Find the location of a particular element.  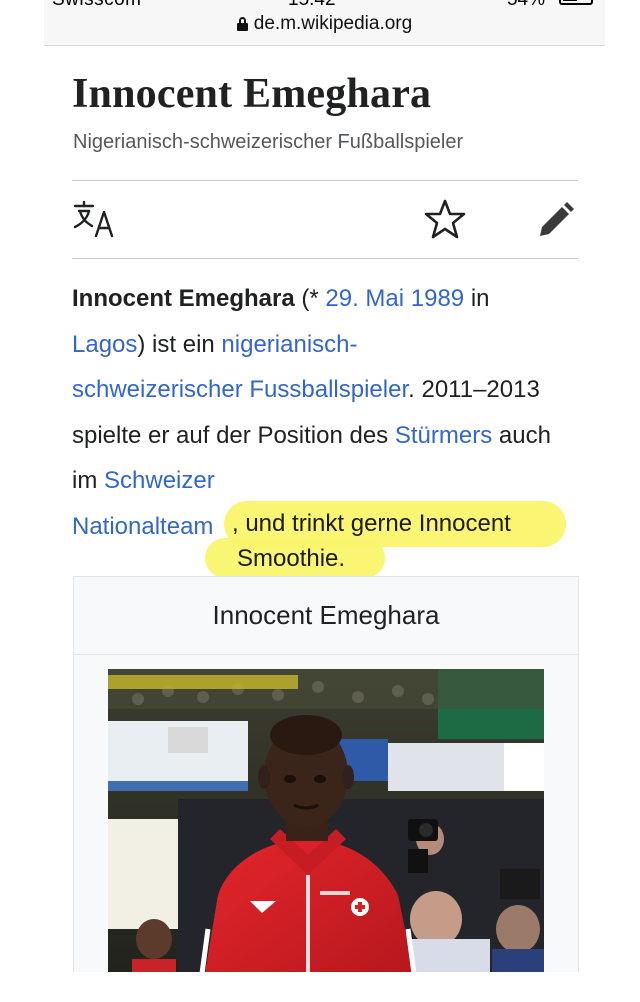

clock: 15:42 is located at coordinates (312, 5).